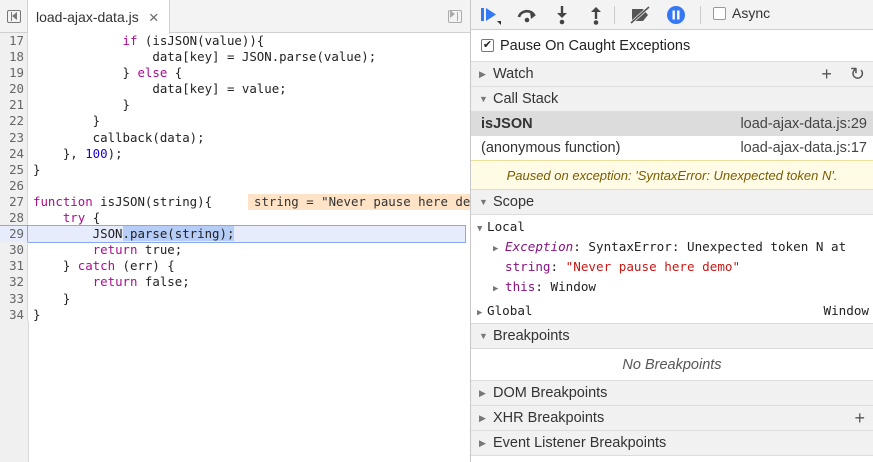  Describe the element at coordinates (539, 246) in the screenshot. I see `property-name: Exception` at that location.